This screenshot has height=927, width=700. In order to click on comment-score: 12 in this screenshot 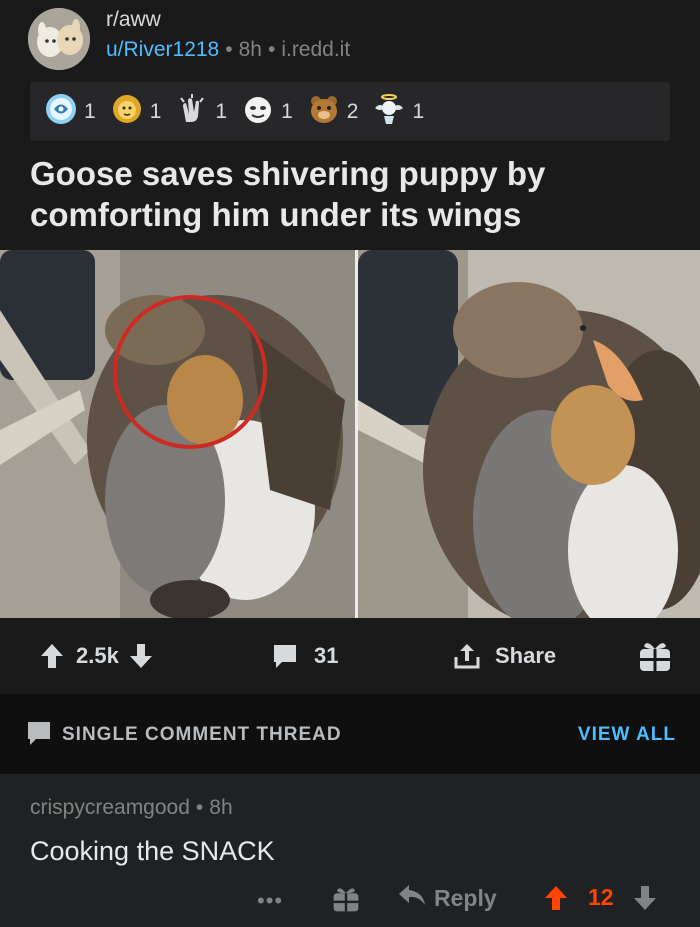, I will do `click(601, 897)`.